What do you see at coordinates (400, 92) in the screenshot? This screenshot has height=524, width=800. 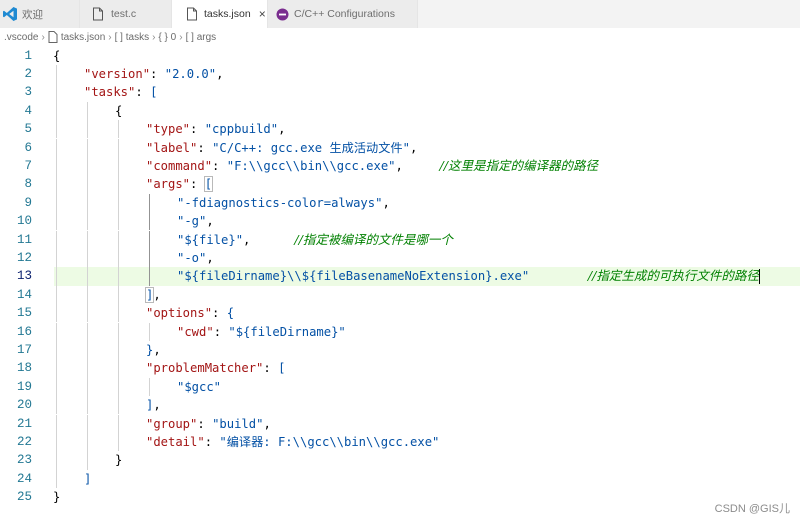 I see `code-line: 3 "tasks": [` at bounding box center [400, 92].